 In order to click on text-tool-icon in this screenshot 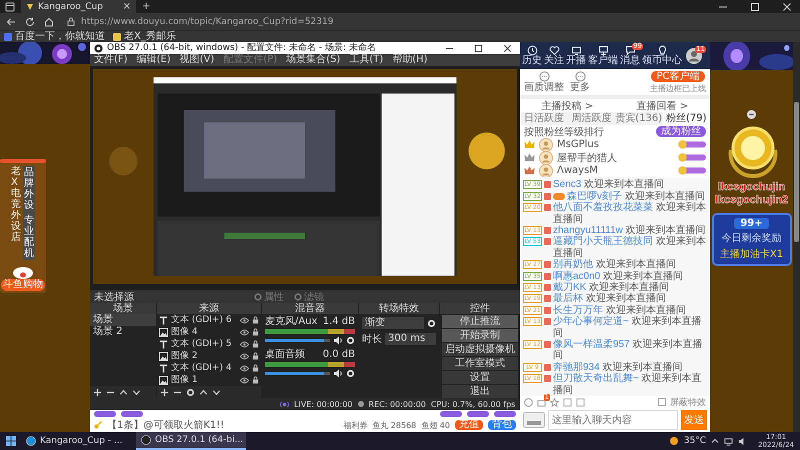, I will do `click(163, 344)`.